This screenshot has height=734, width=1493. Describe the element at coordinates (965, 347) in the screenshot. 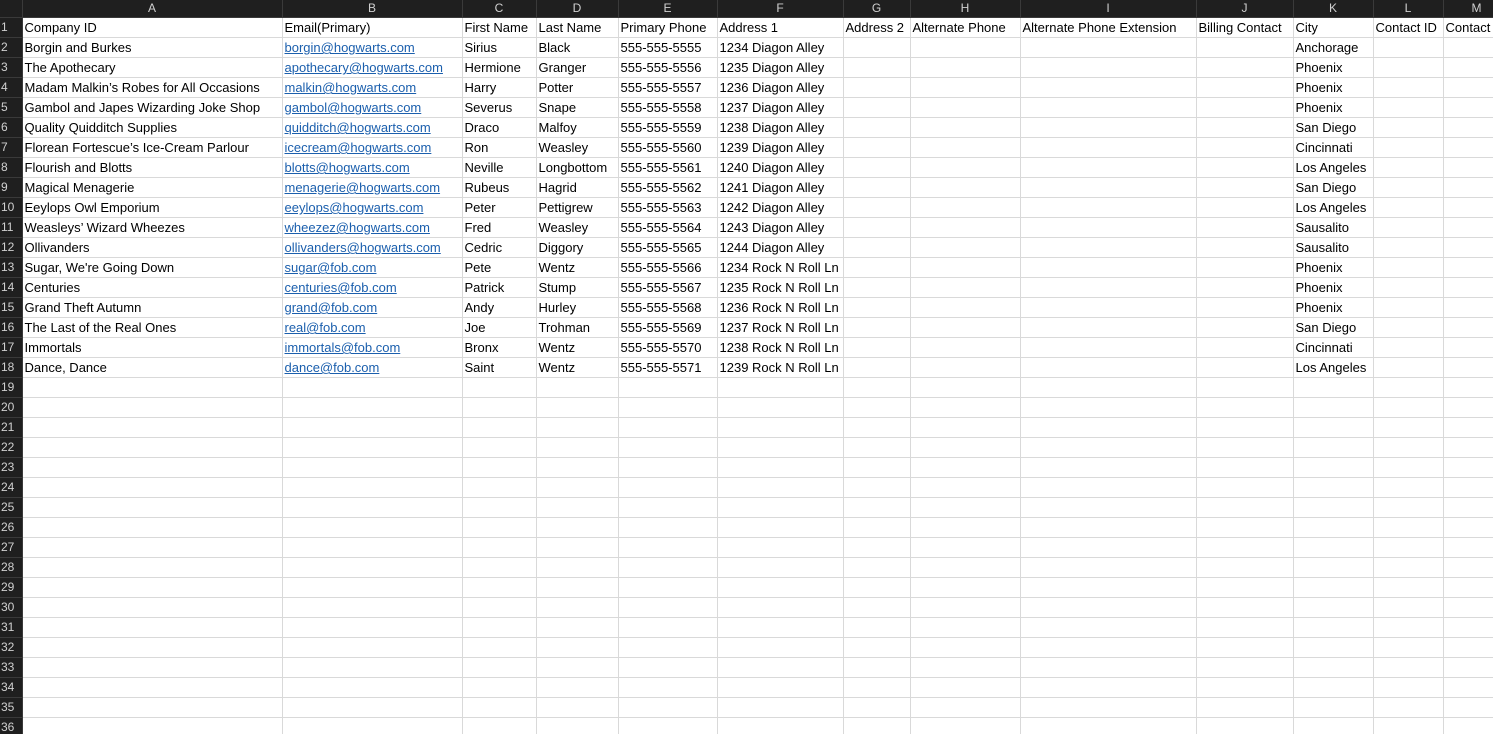

I see `cell-h17` at that location.